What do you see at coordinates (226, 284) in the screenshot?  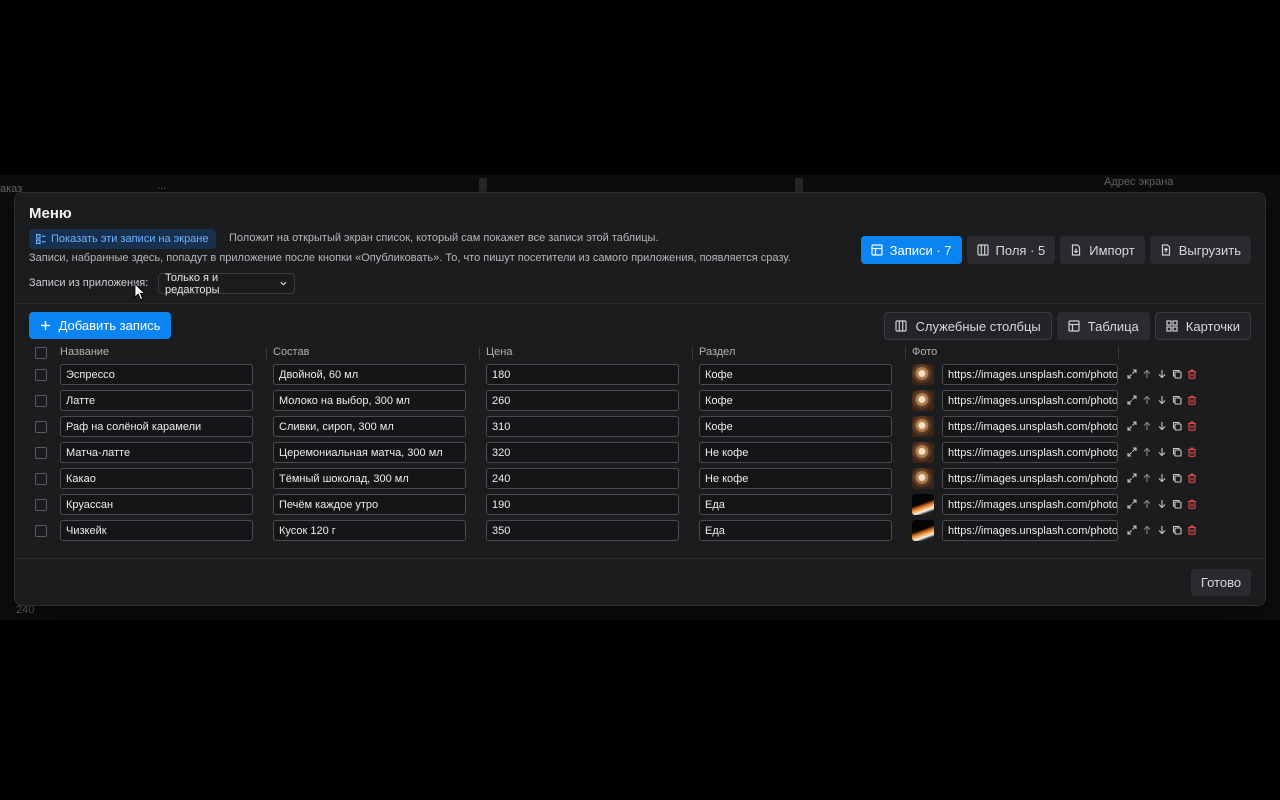 I see `records-source-select: Только я и редакторы` at bounding box center [226, 284].